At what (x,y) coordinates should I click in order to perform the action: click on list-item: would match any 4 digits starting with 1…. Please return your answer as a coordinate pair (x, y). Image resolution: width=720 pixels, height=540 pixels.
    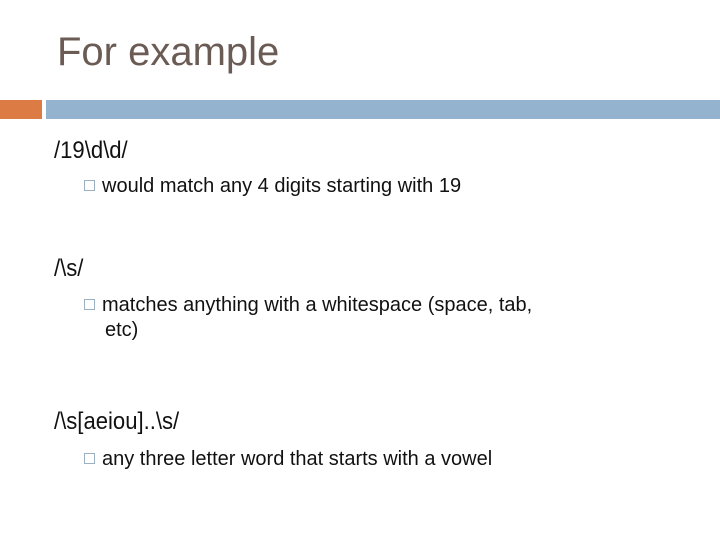
    Looking at the image, I should click on (384, 186).